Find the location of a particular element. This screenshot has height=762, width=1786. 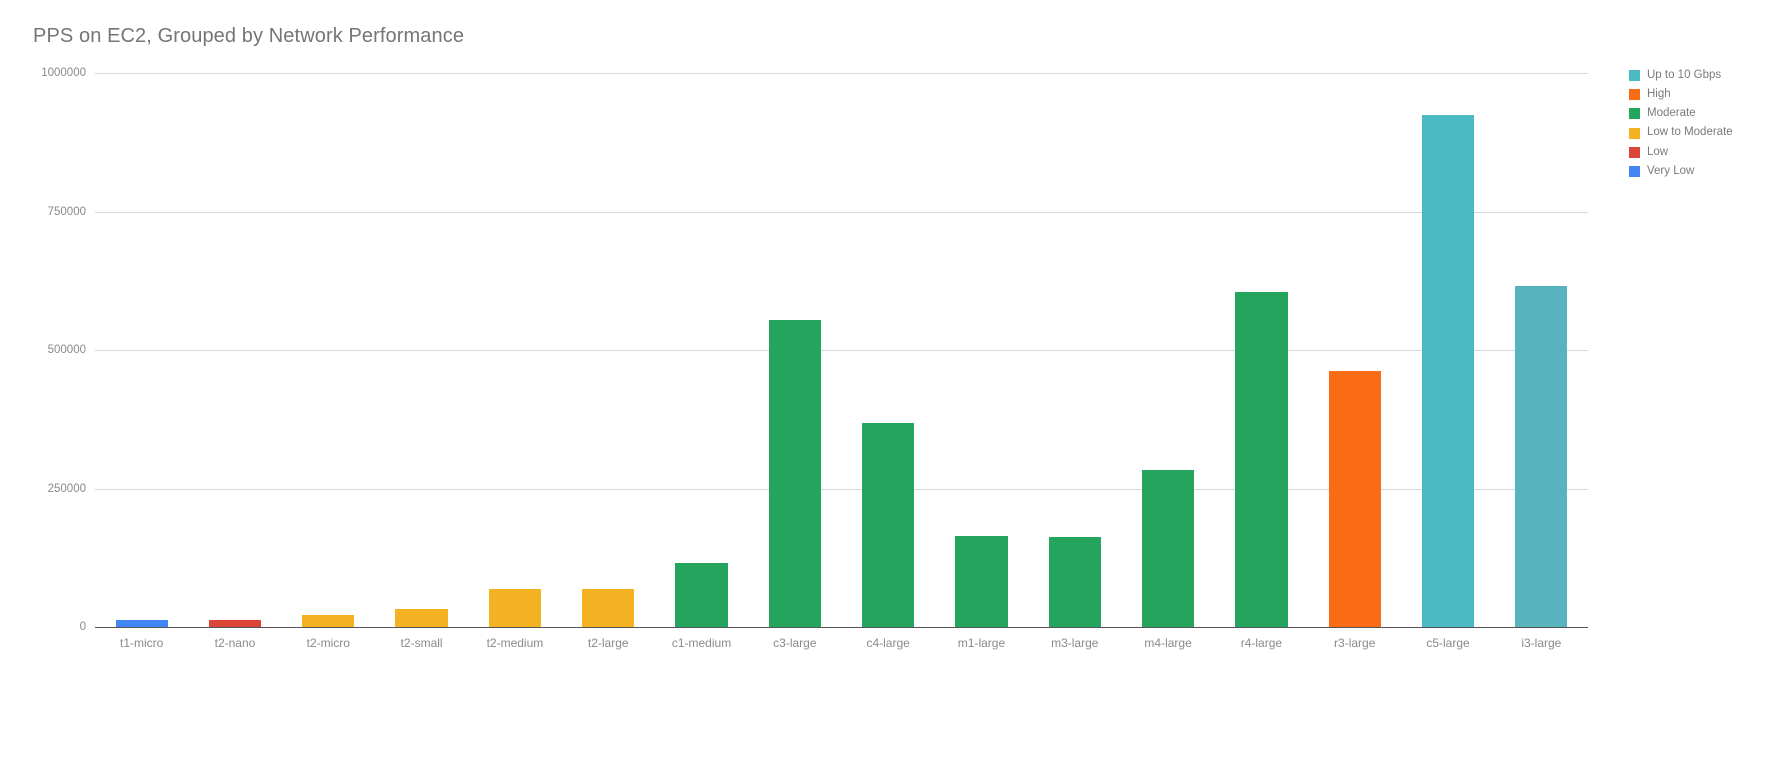

y-axis-tick-label: 1000000 is located at coordinates (63, 73).